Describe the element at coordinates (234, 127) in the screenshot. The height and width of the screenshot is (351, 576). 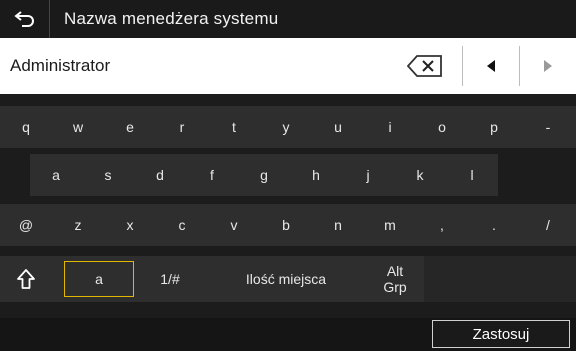
I see `key-t: t` at that location.